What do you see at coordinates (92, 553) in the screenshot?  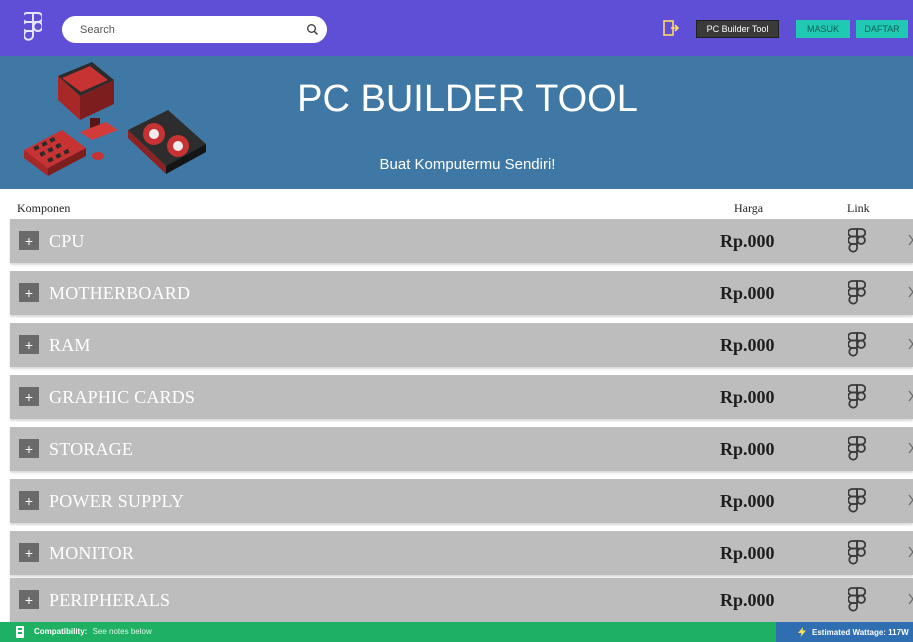 I see `component-label: MONITOR` at bounding box center [92, 553].